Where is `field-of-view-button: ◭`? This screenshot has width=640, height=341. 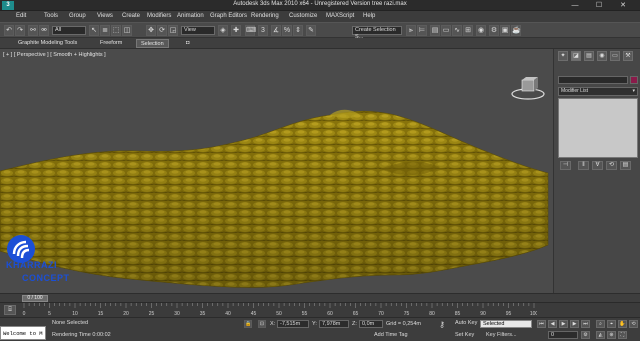 field-of-view-button: ◭ is located at coordinates (600, 335).